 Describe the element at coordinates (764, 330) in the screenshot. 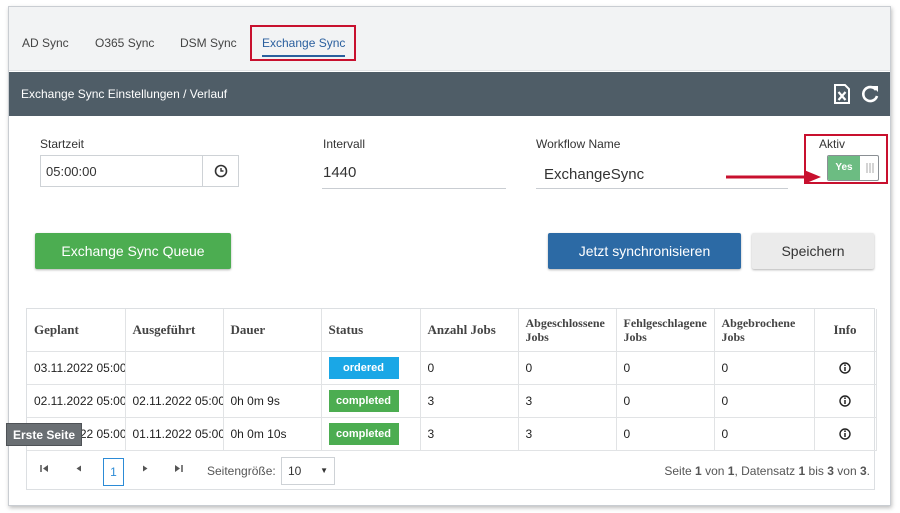

I see `col-abgebrochene-jobs: Abgebrochene Jobs` at that location.